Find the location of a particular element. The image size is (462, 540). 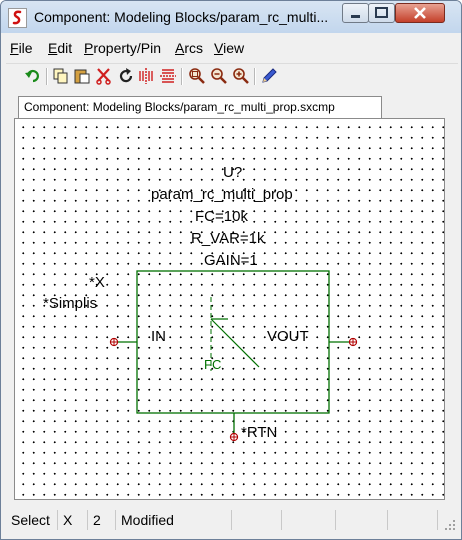

in-pin-marker is located at coordinates (114, 342).